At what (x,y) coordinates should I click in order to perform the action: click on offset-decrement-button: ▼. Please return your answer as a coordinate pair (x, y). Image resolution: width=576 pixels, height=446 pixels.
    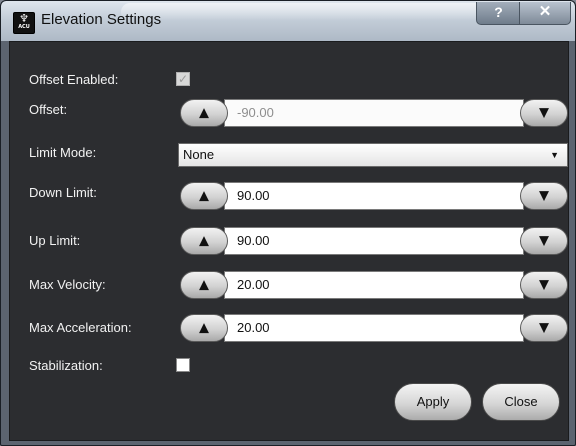
    Looking at the image, I should click on (544, 113).